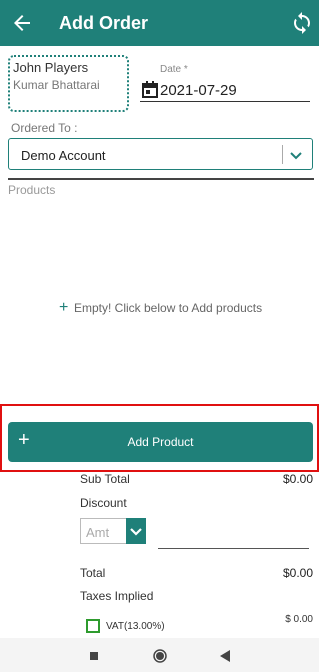 The height and width of the screenshot is (672, 320). What do you see at coordinates (56, 85) in the screenshot?
I see `customer-subtitle: Kumar Bhattarai` at bounding box center [56, 85].